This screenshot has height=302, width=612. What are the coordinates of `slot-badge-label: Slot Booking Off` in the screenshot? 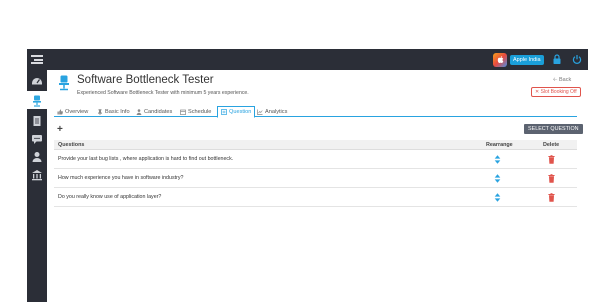 It's located at (558, 92).